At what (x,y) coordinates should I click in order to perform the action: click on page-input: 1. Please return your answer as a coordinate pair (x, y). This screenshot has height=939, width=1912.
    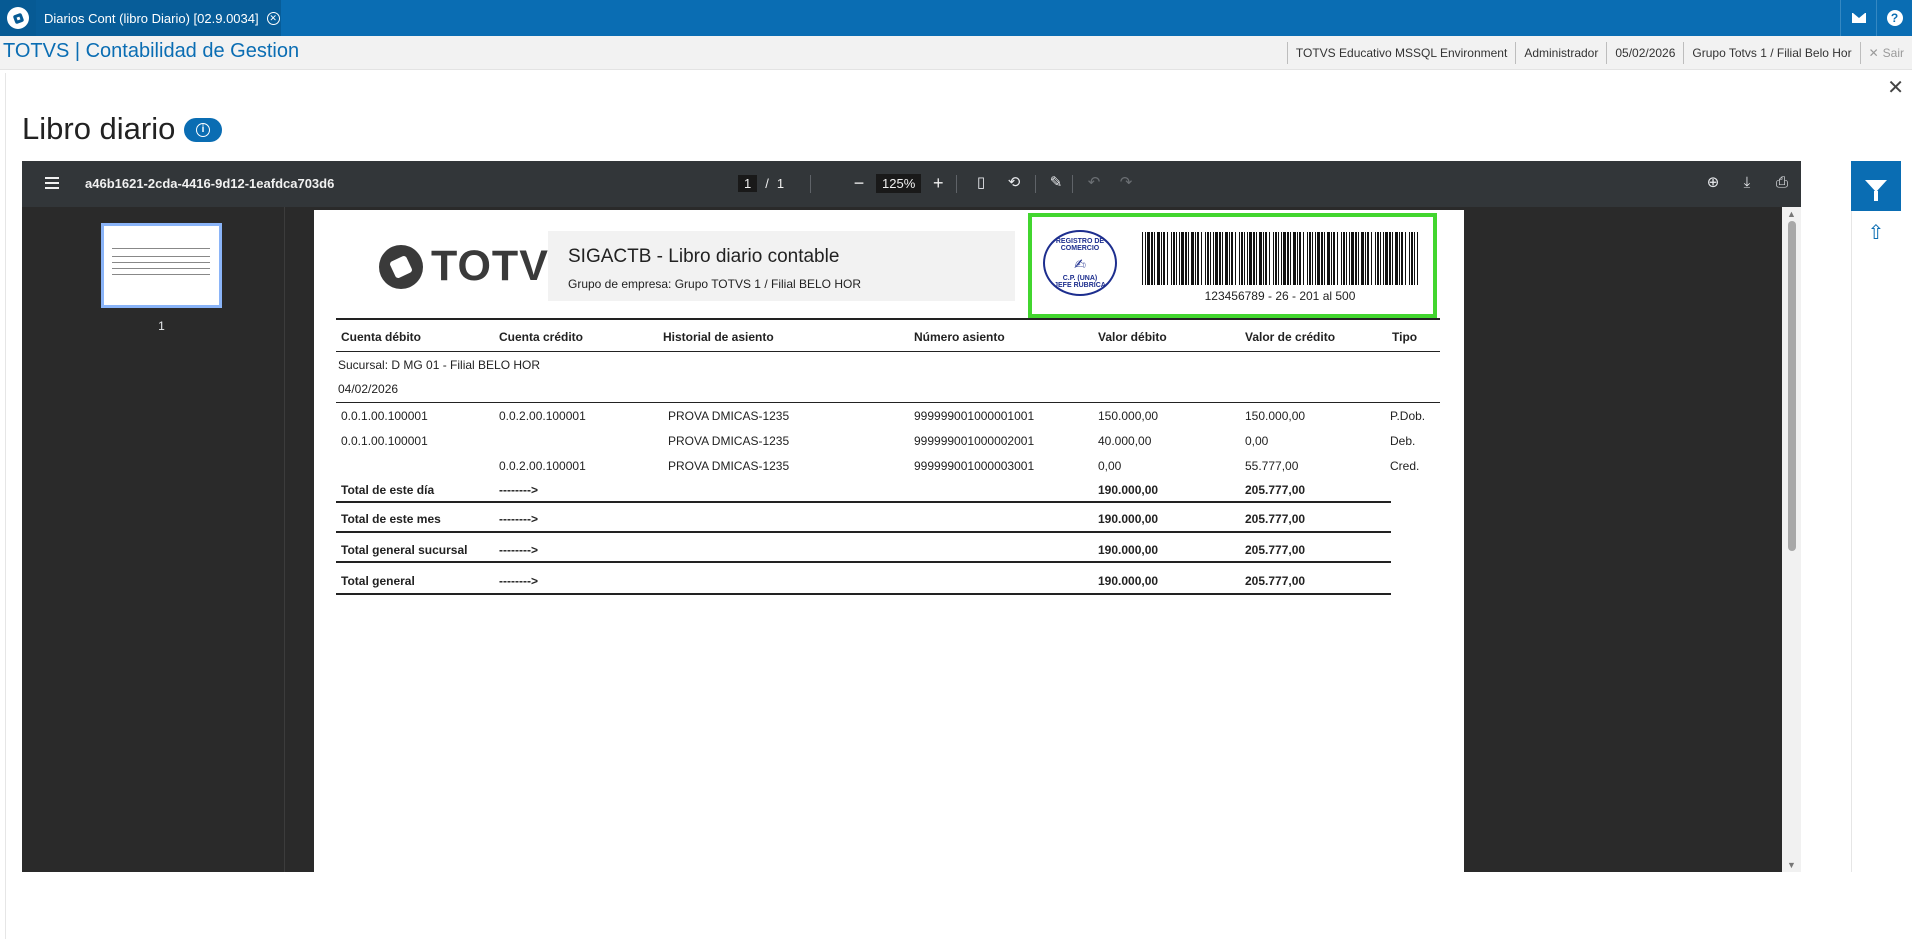
    Looking at the image, I should click on (748, 183).